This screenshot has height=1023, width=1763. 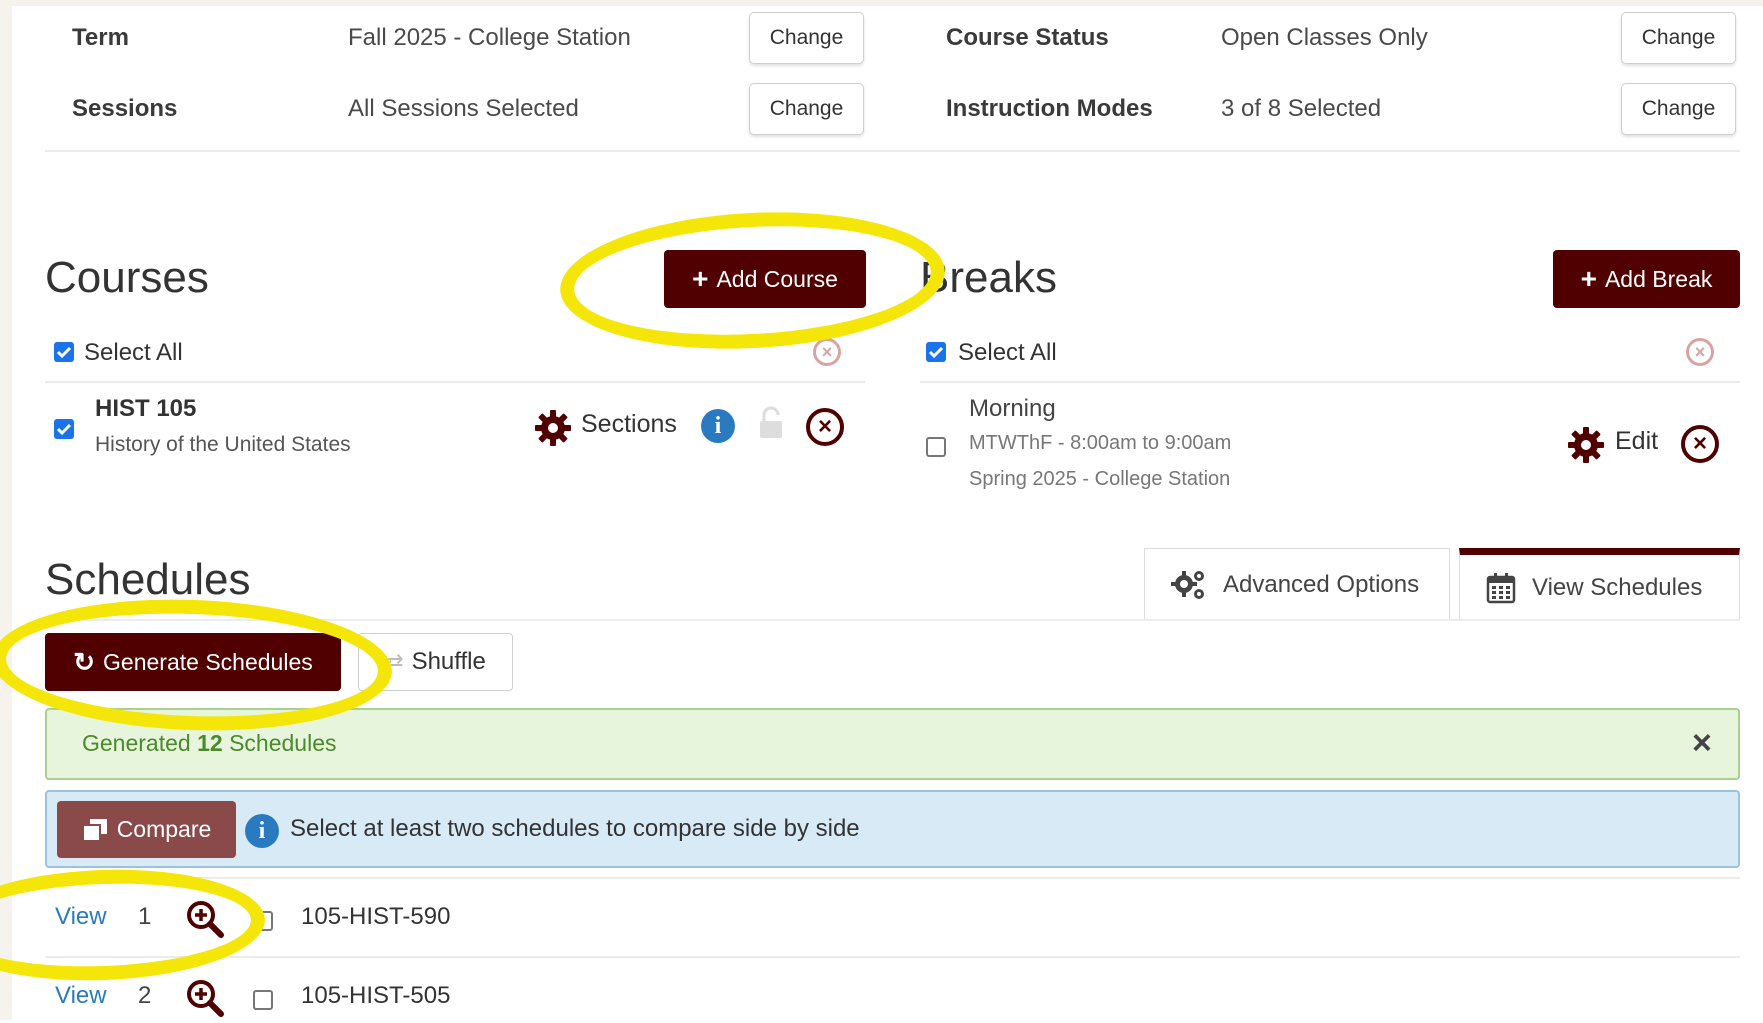 I want to click on close-alert-icon: ×, so click(x=1702, y=743).